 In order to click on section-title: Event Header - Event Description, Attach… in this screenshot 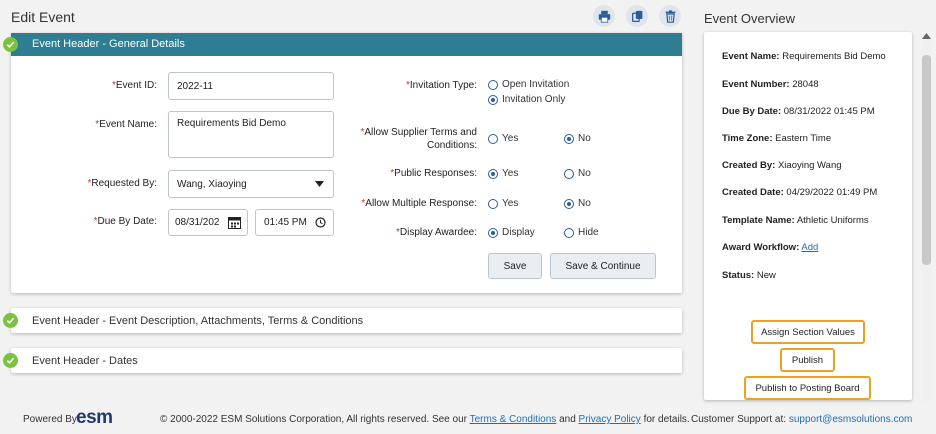, I will do `click(198, 321)`.